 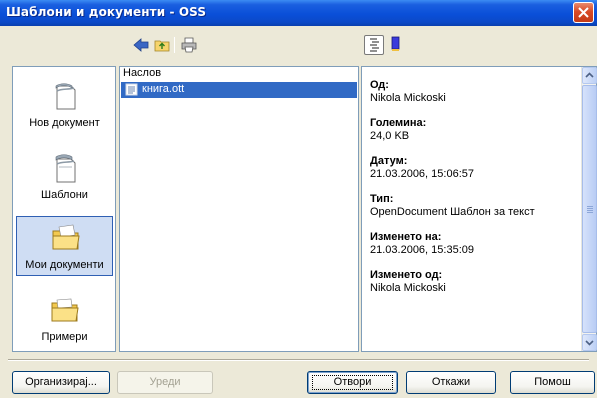 What do you see at coordinates (131, 91) in the screenshot?
I see `writer-template-icon` at bounding box center [131, 91].